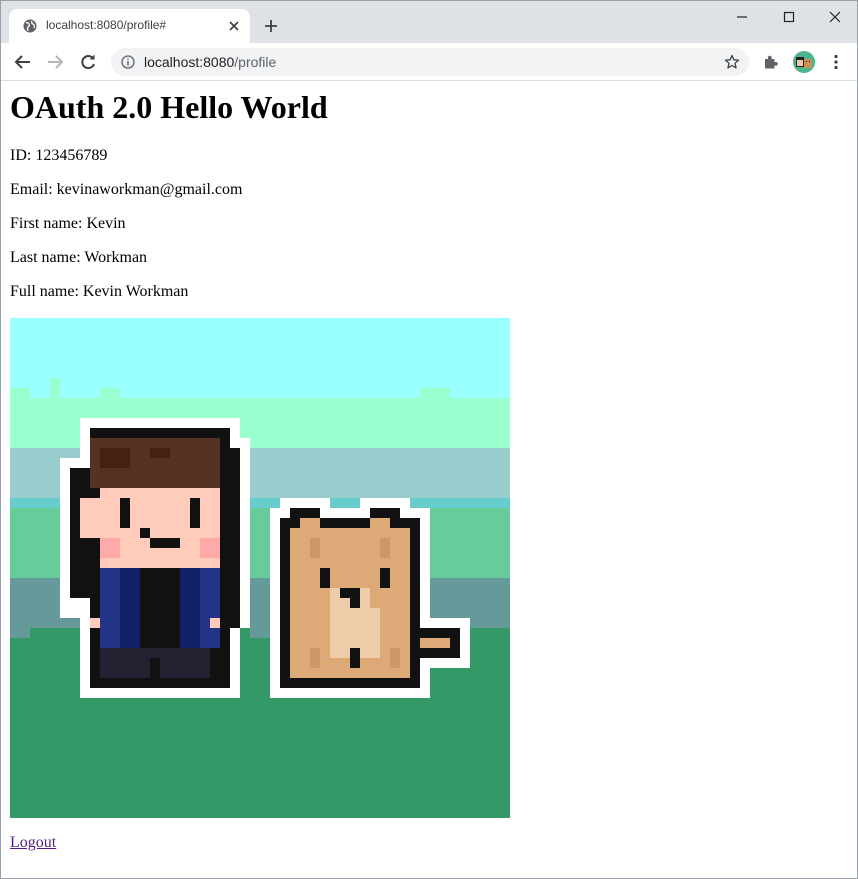 This screenshot has height=879, width=858. I want to click on extensions-puzzle-icon, so click(771, 62).